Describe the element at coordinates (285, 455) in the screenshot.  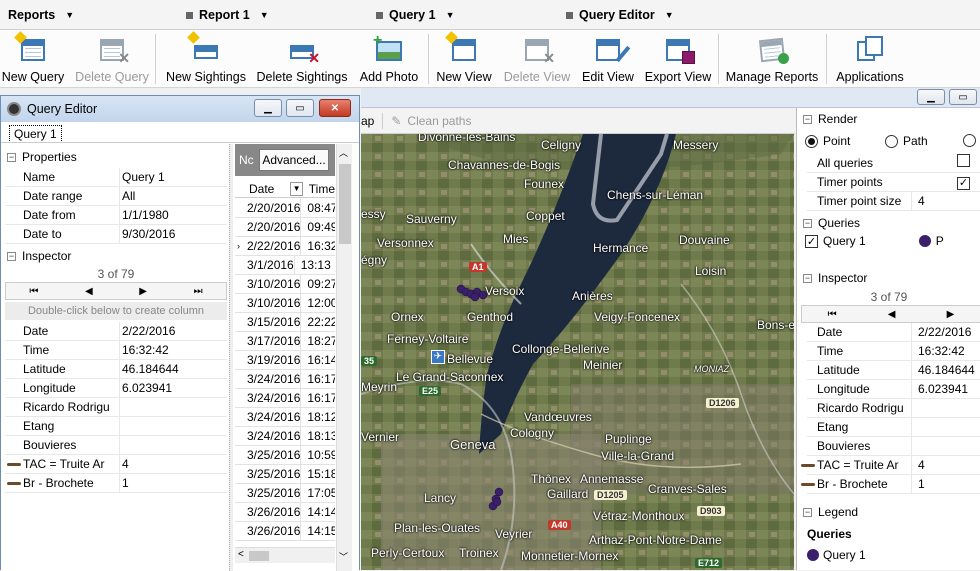
I see `table-row: 3/25/2016 10:59` at that location.